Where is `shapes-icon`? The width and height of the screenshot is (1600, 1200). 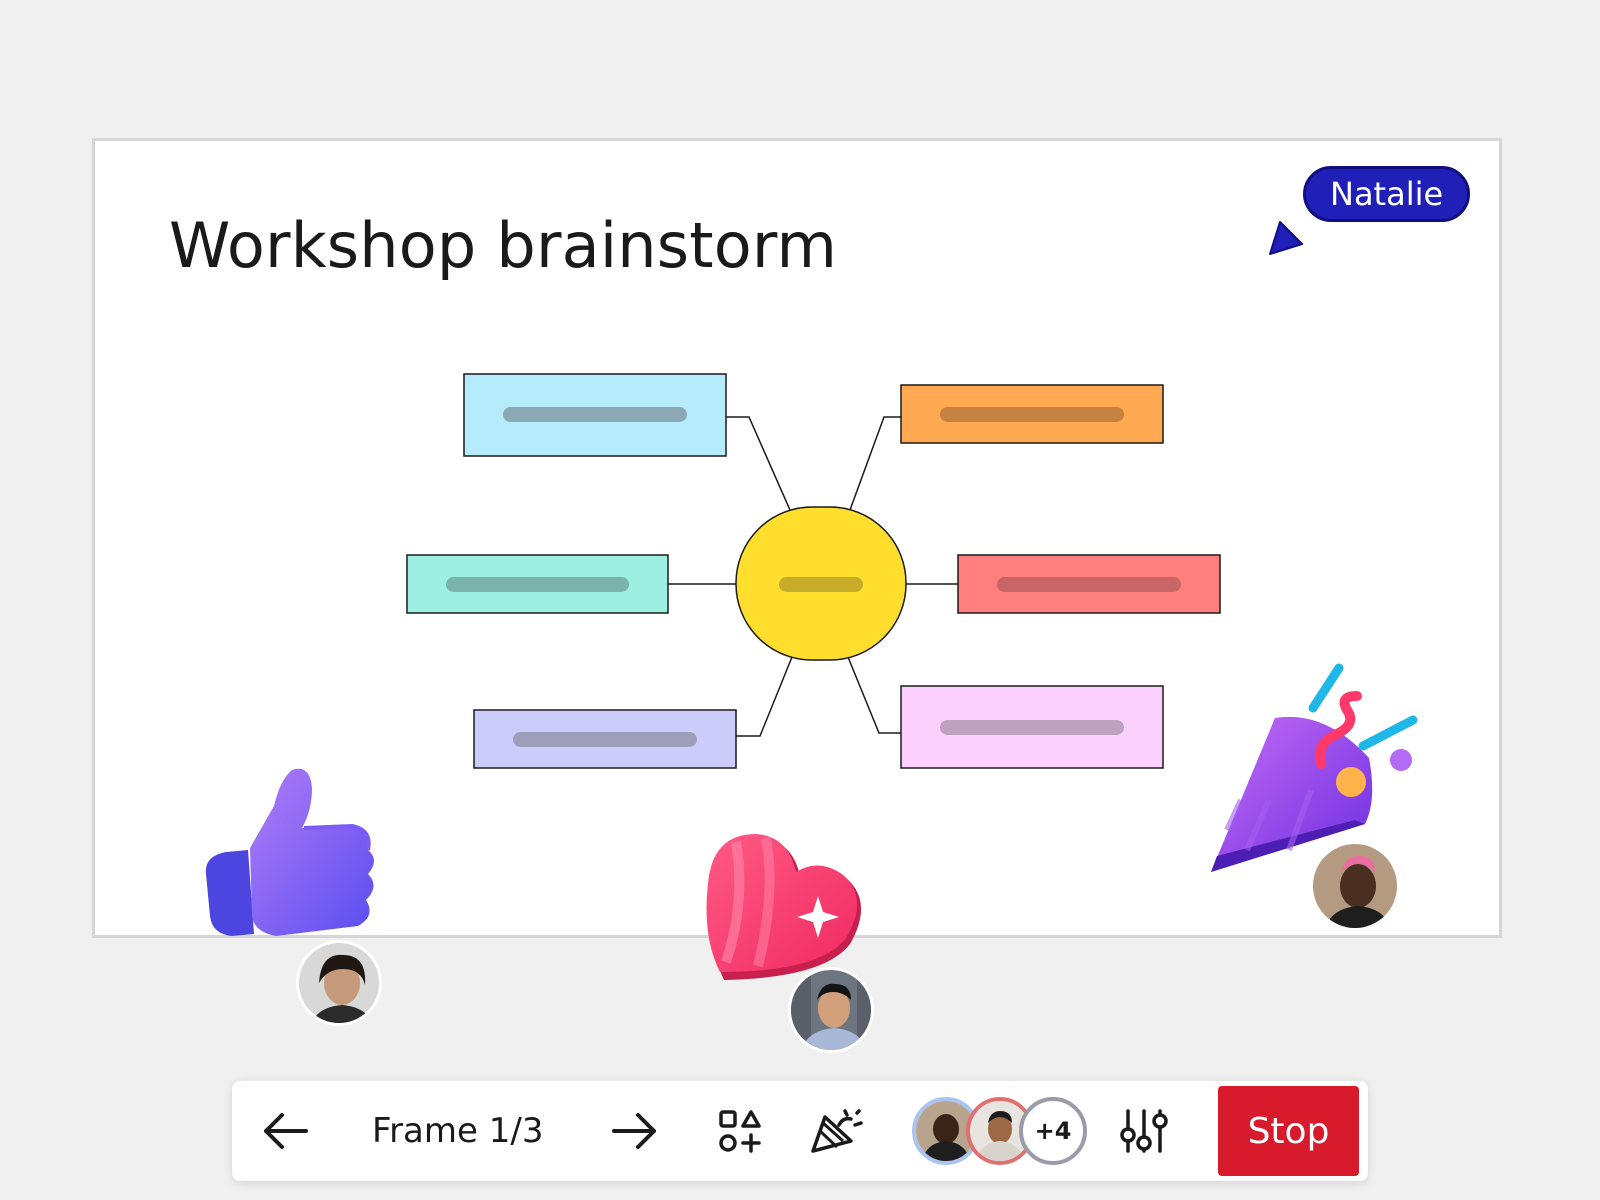 shapes-icon is located at coordinates (740, 1131).